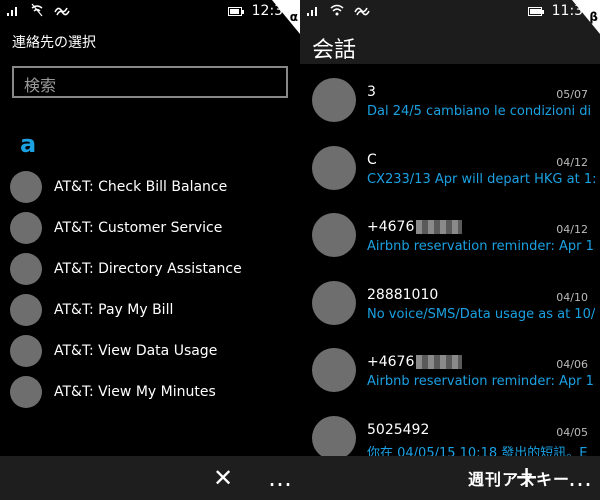 The width and height of the screenshot is (600, 500). I want to click on search-input: 検索, so click(150, 82).